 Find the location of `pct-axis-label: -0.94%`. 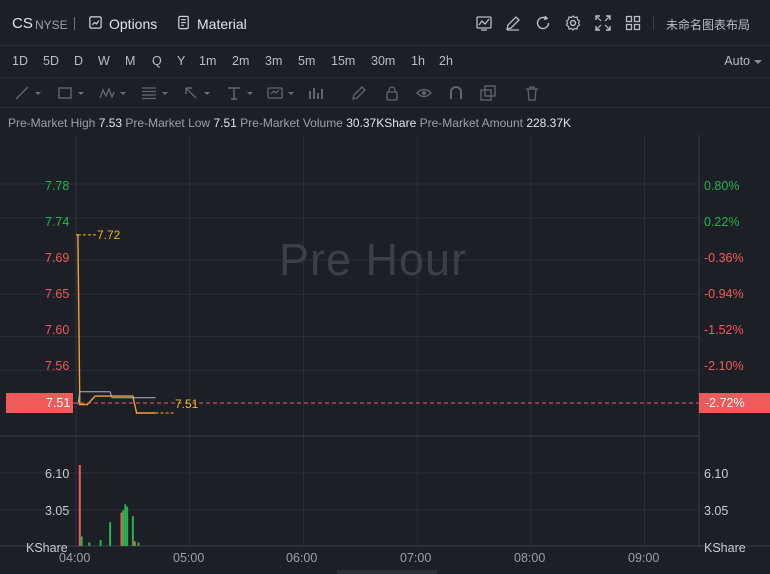

pct-axis-label: -0.94% is located at coordinates (724, 294).